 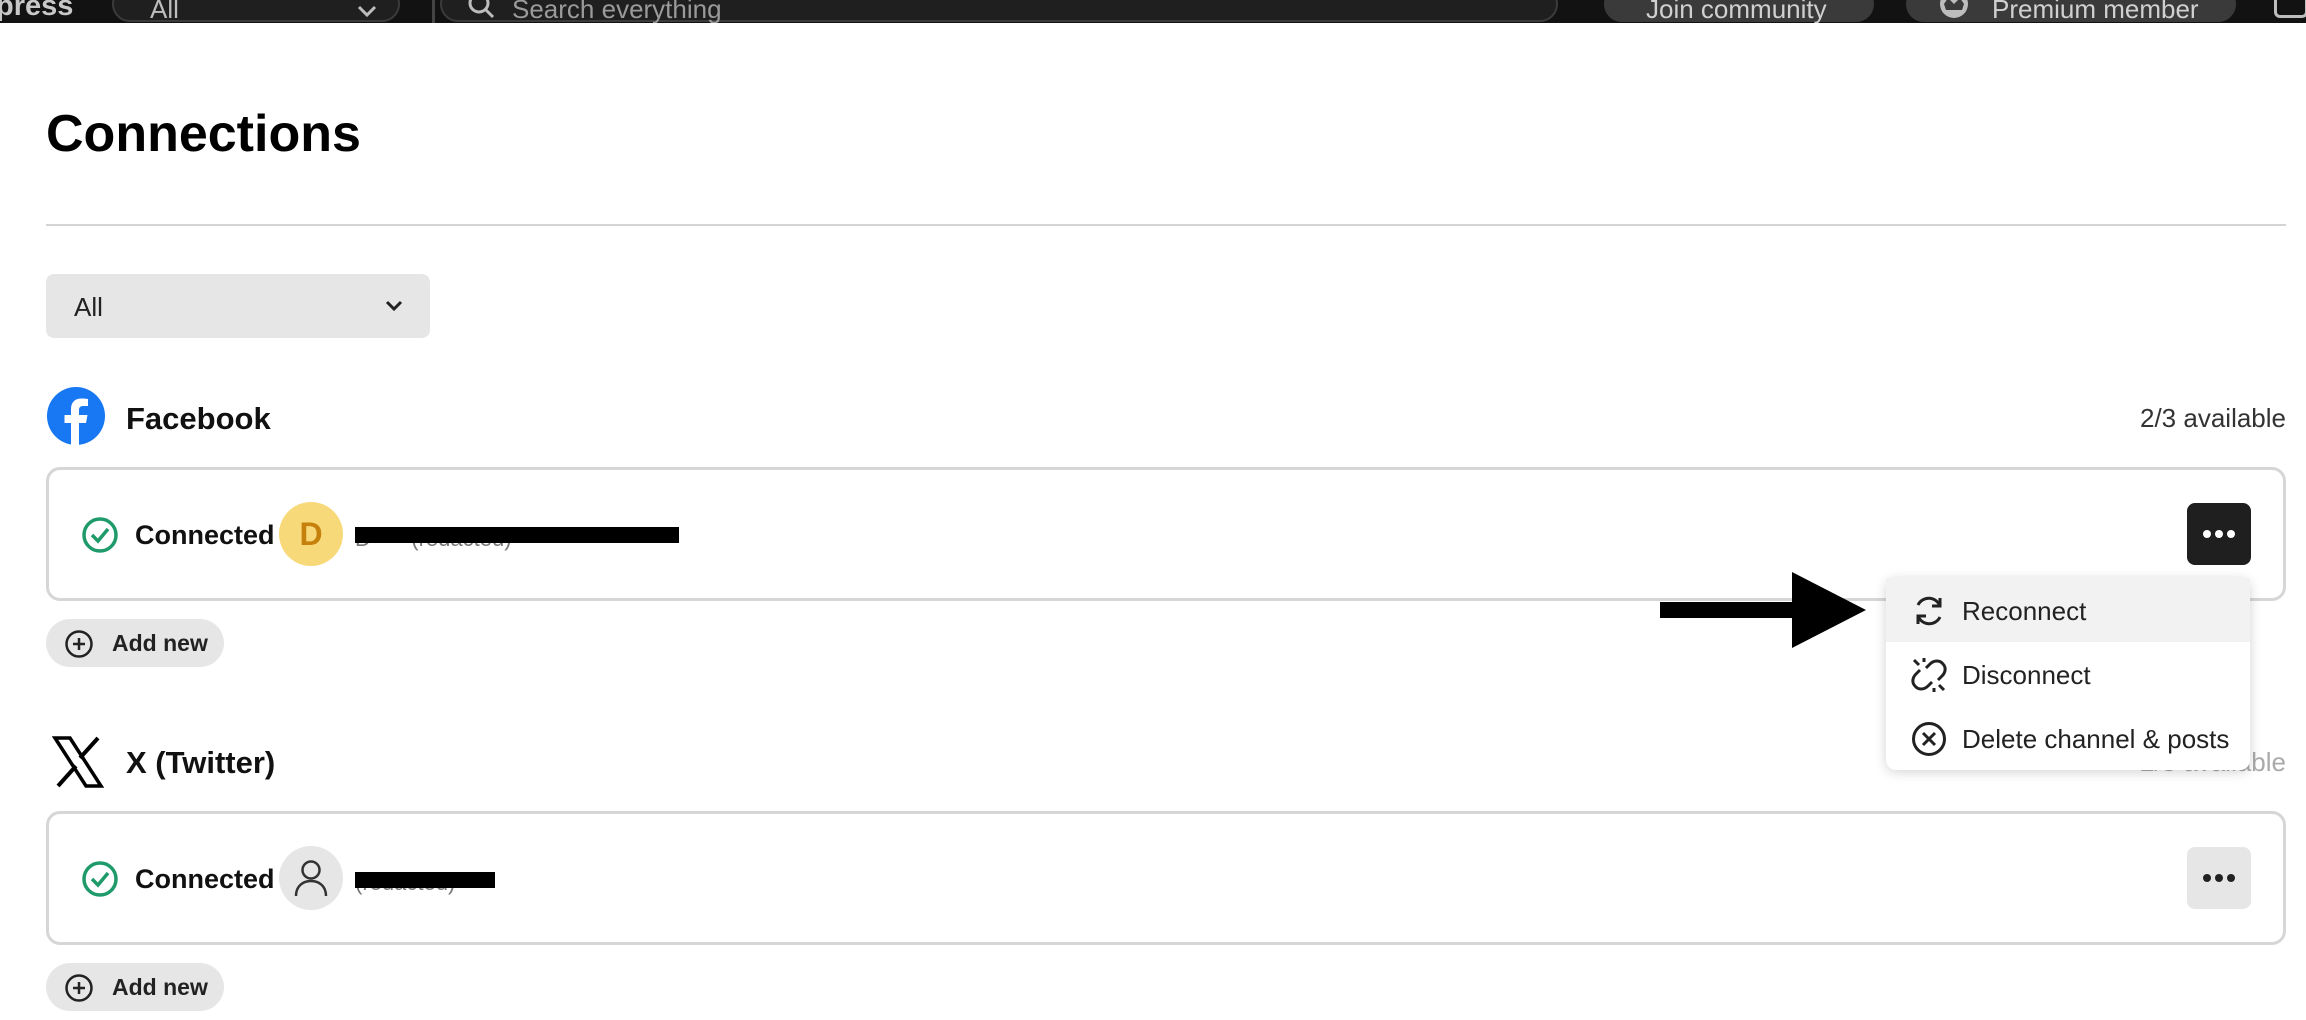 What do you see at coordinates (256, 11) in the screenshot?
I see `global-filter-select: All` at bounding box center [256, 11].